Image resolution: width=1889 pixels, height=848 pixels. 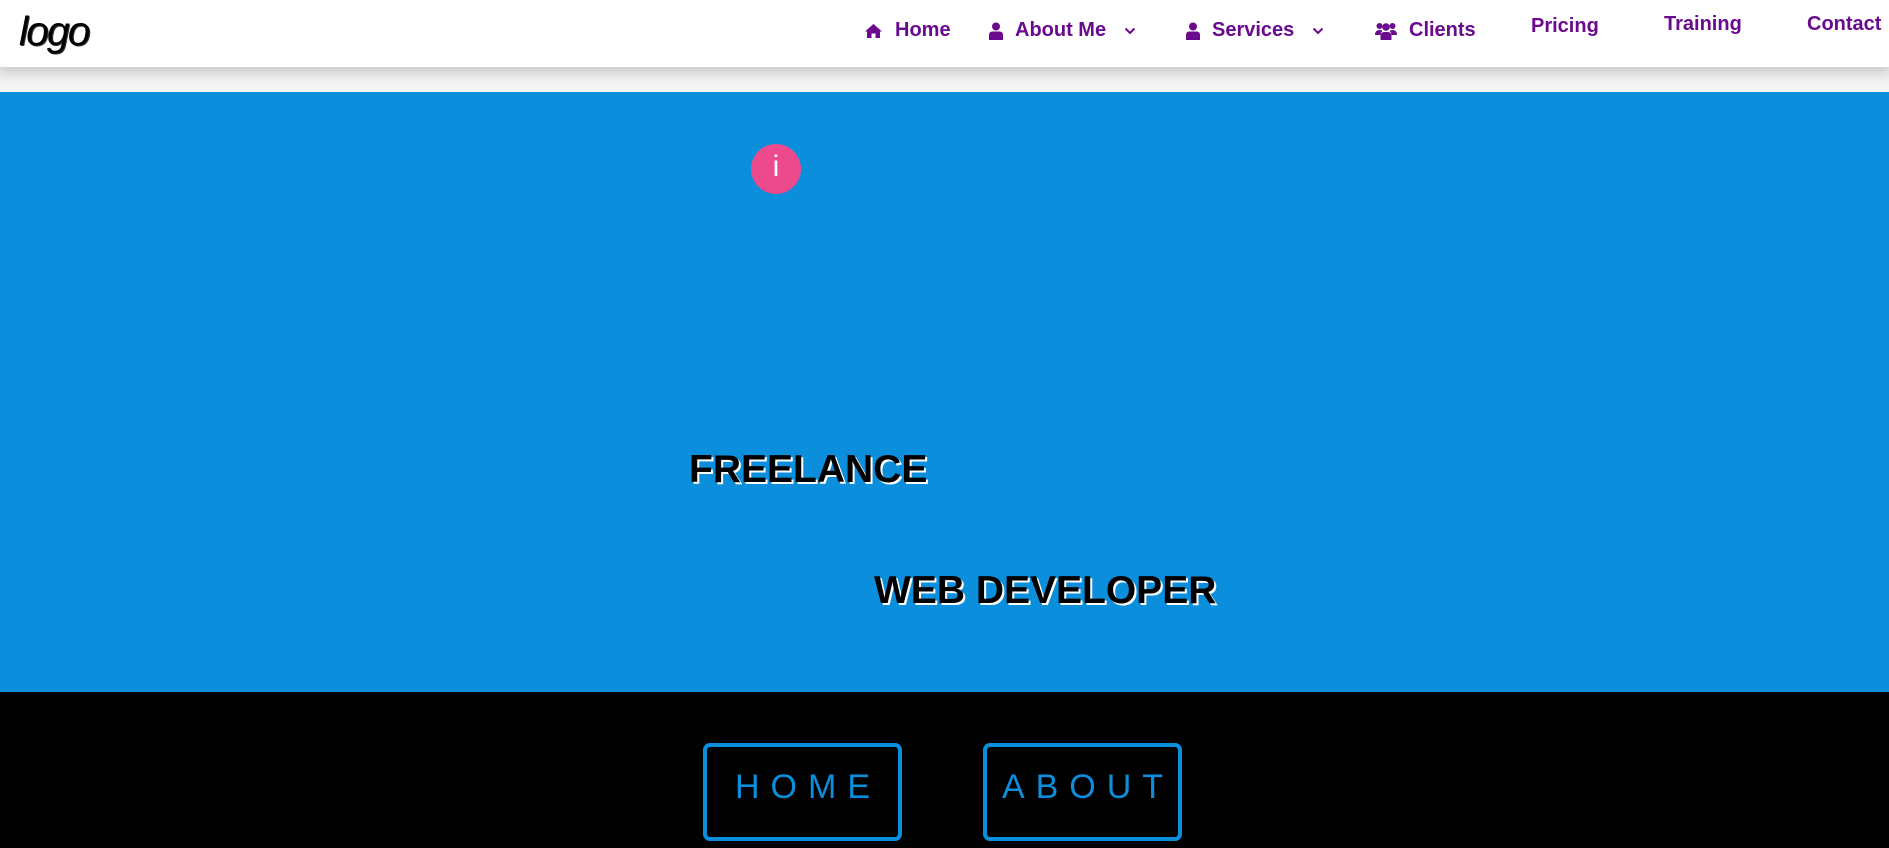 I want to click on nav-item-pricing: Pricing, so click(x=1565, y=26).